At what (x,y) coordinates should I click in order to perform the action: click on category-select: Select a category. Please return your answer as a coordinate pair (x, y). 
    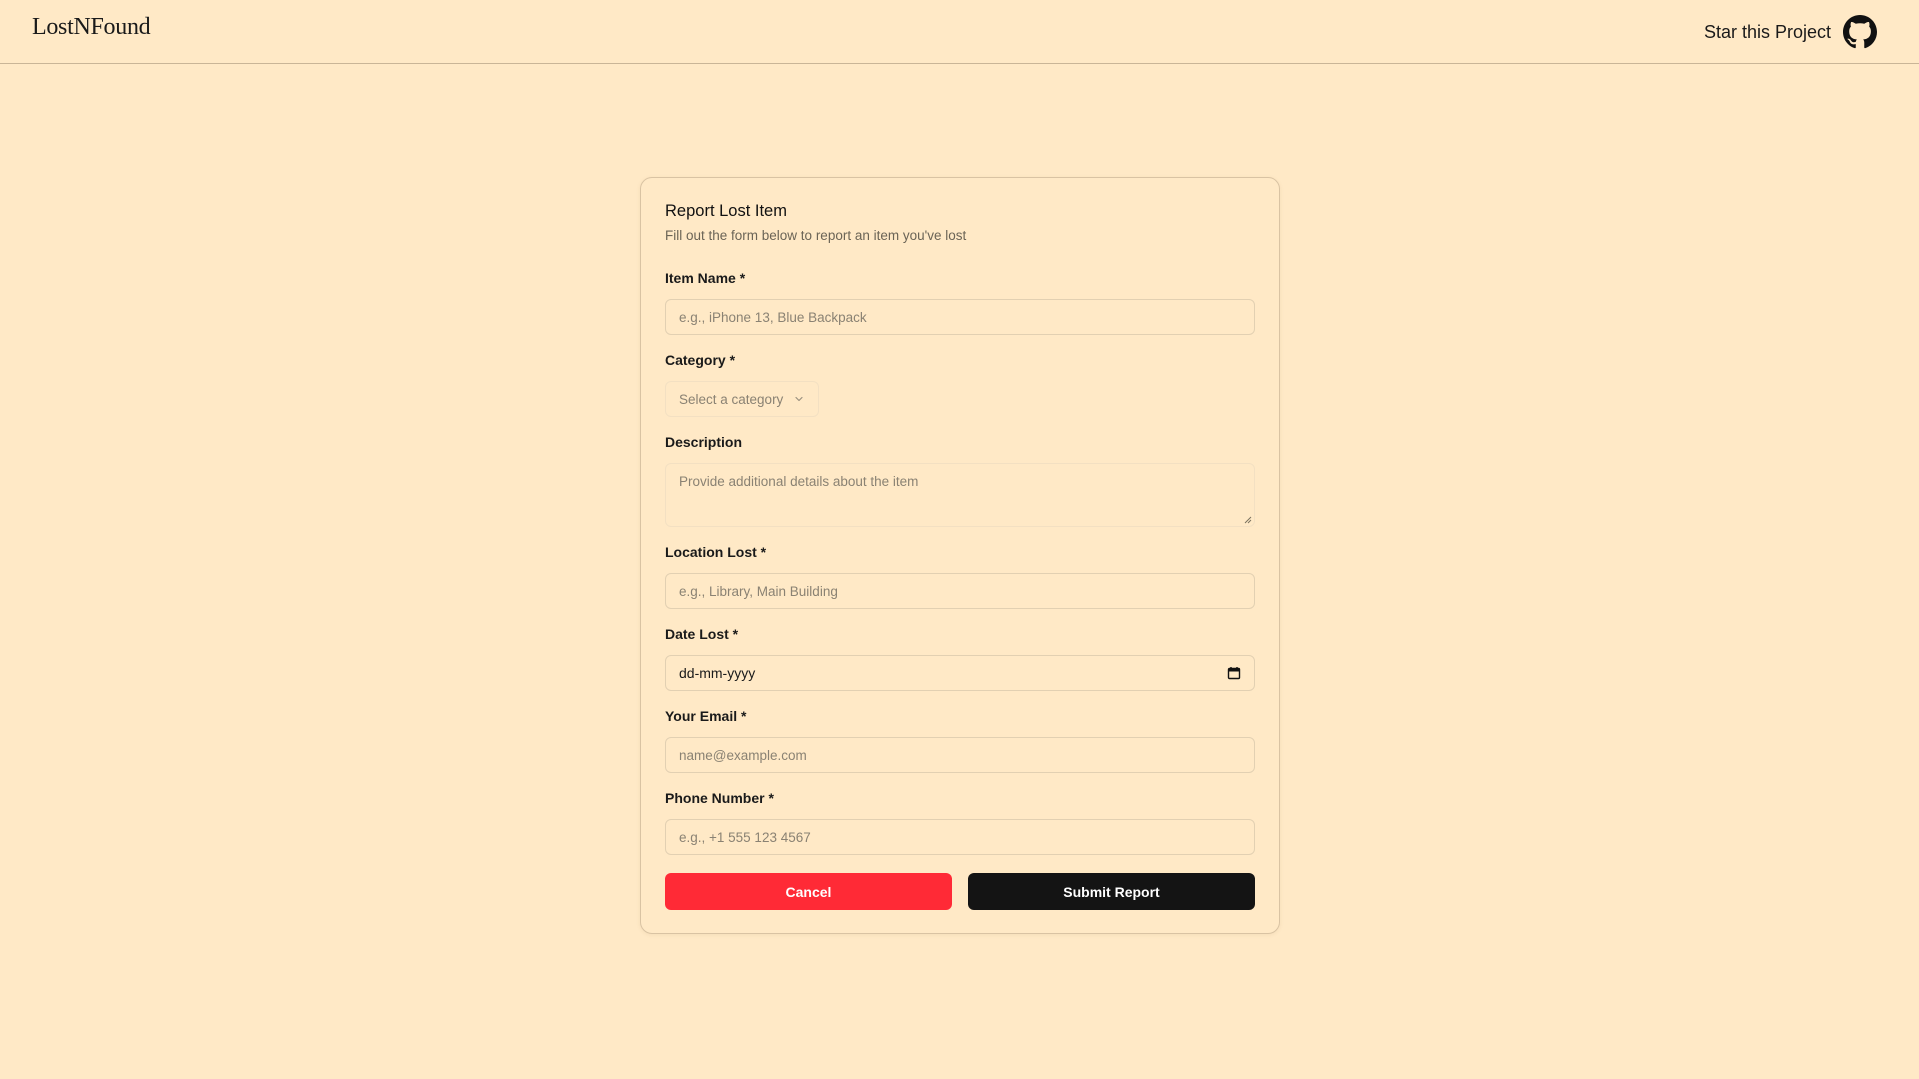
    Looking at the image, I should click on (742, 399).